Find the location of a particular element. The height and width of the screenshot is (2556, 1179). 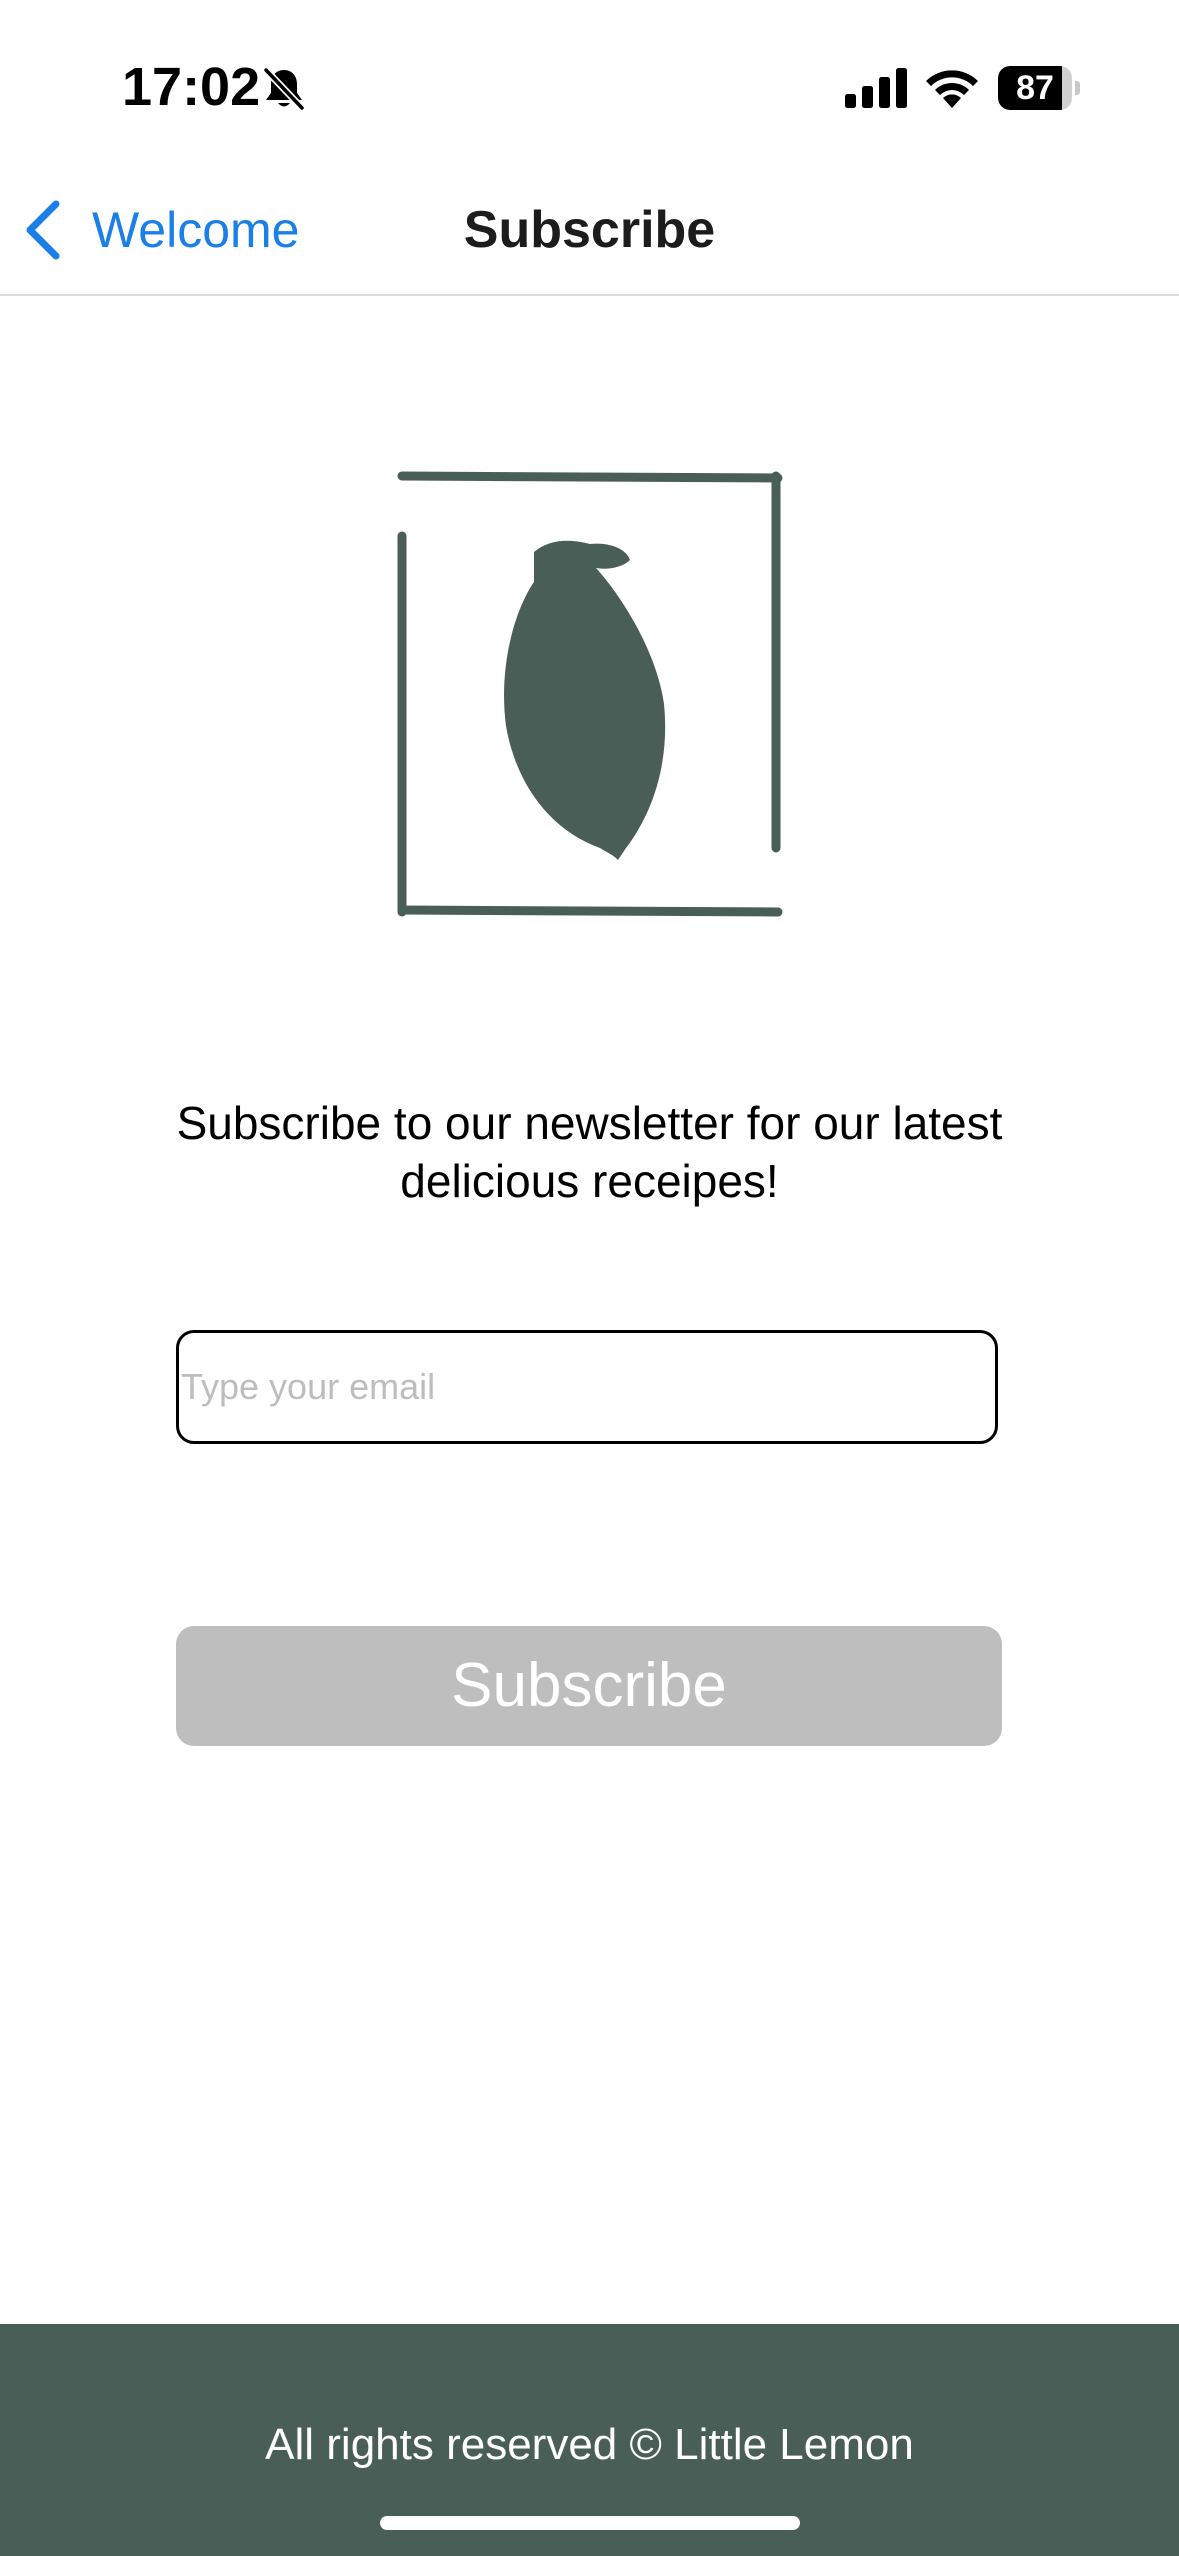

navigation-bar: Subscribe Welcome is located at coordinates (589, 233).